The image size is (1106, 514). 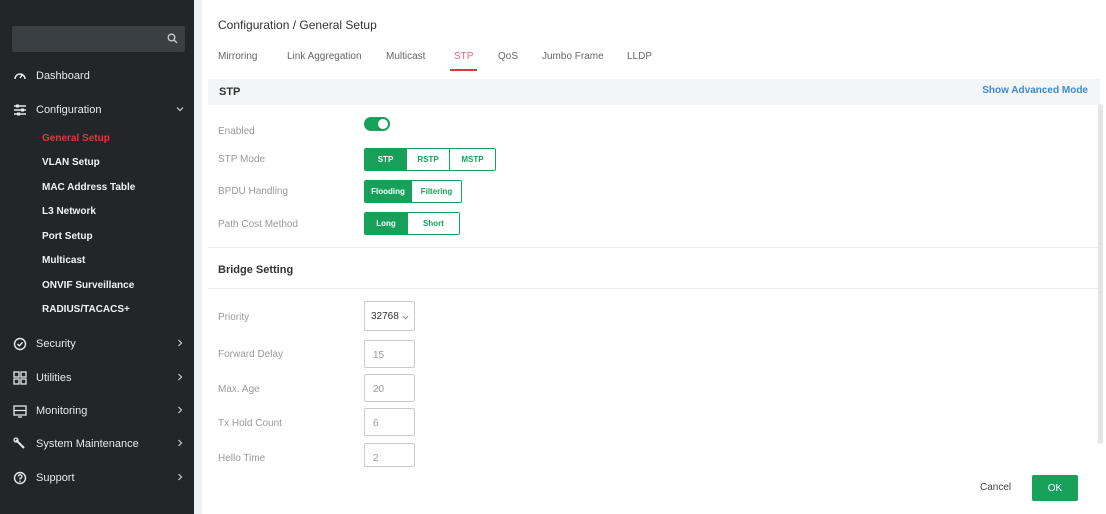 What do you see at coordinates (242, 159) in the screenshot?
I see `stp-mode-label: STP Mode` at bounding box center [242, 159].